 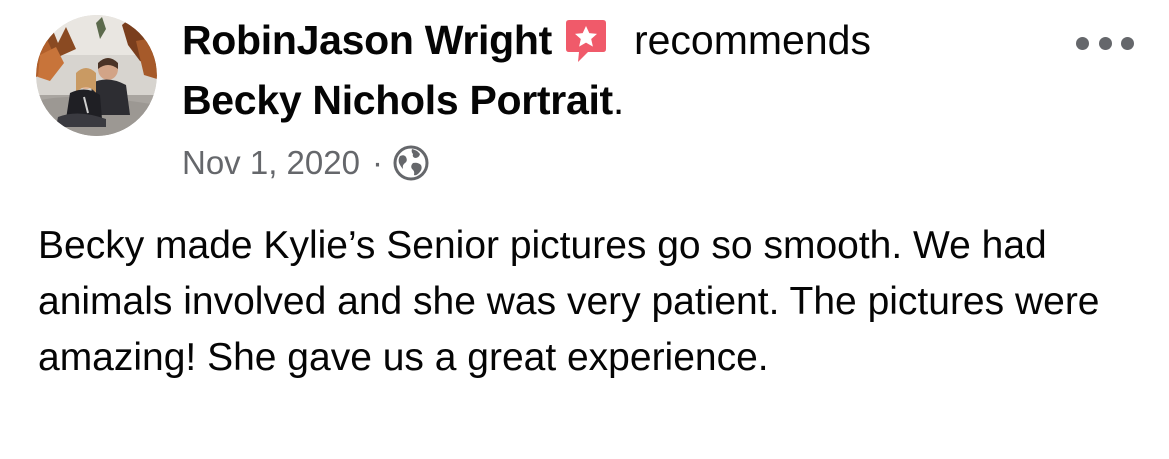 I want to click on recommend-star-icon, so click(x=586, y=41).